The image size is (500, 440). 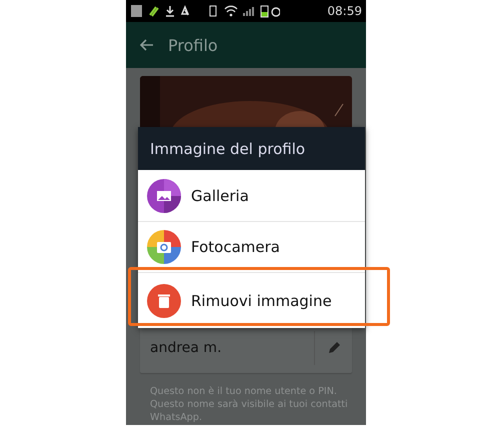 I want to click on image-icon, so click(x=164, y=196).